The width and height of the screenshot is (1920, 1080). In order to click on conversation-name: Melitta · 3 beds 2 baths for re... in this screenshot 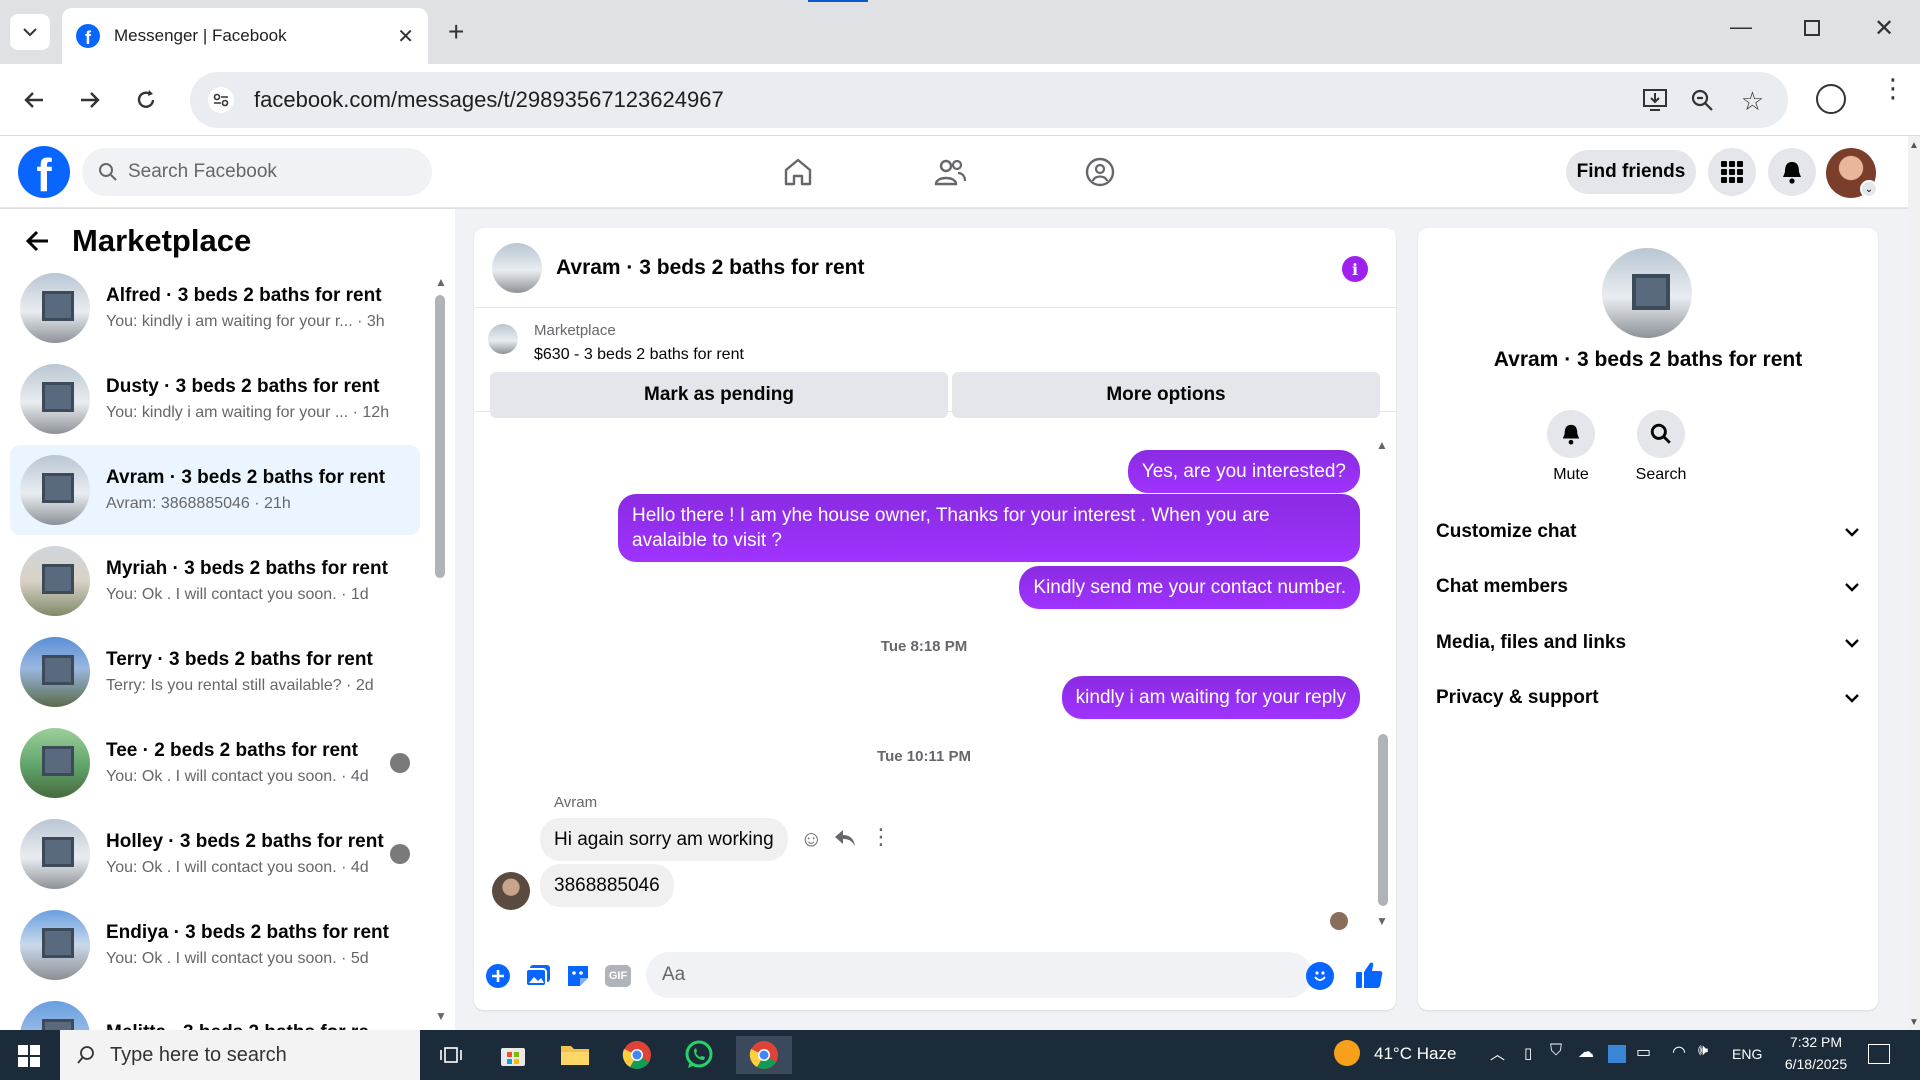, I will do `click(251, 1026)`.